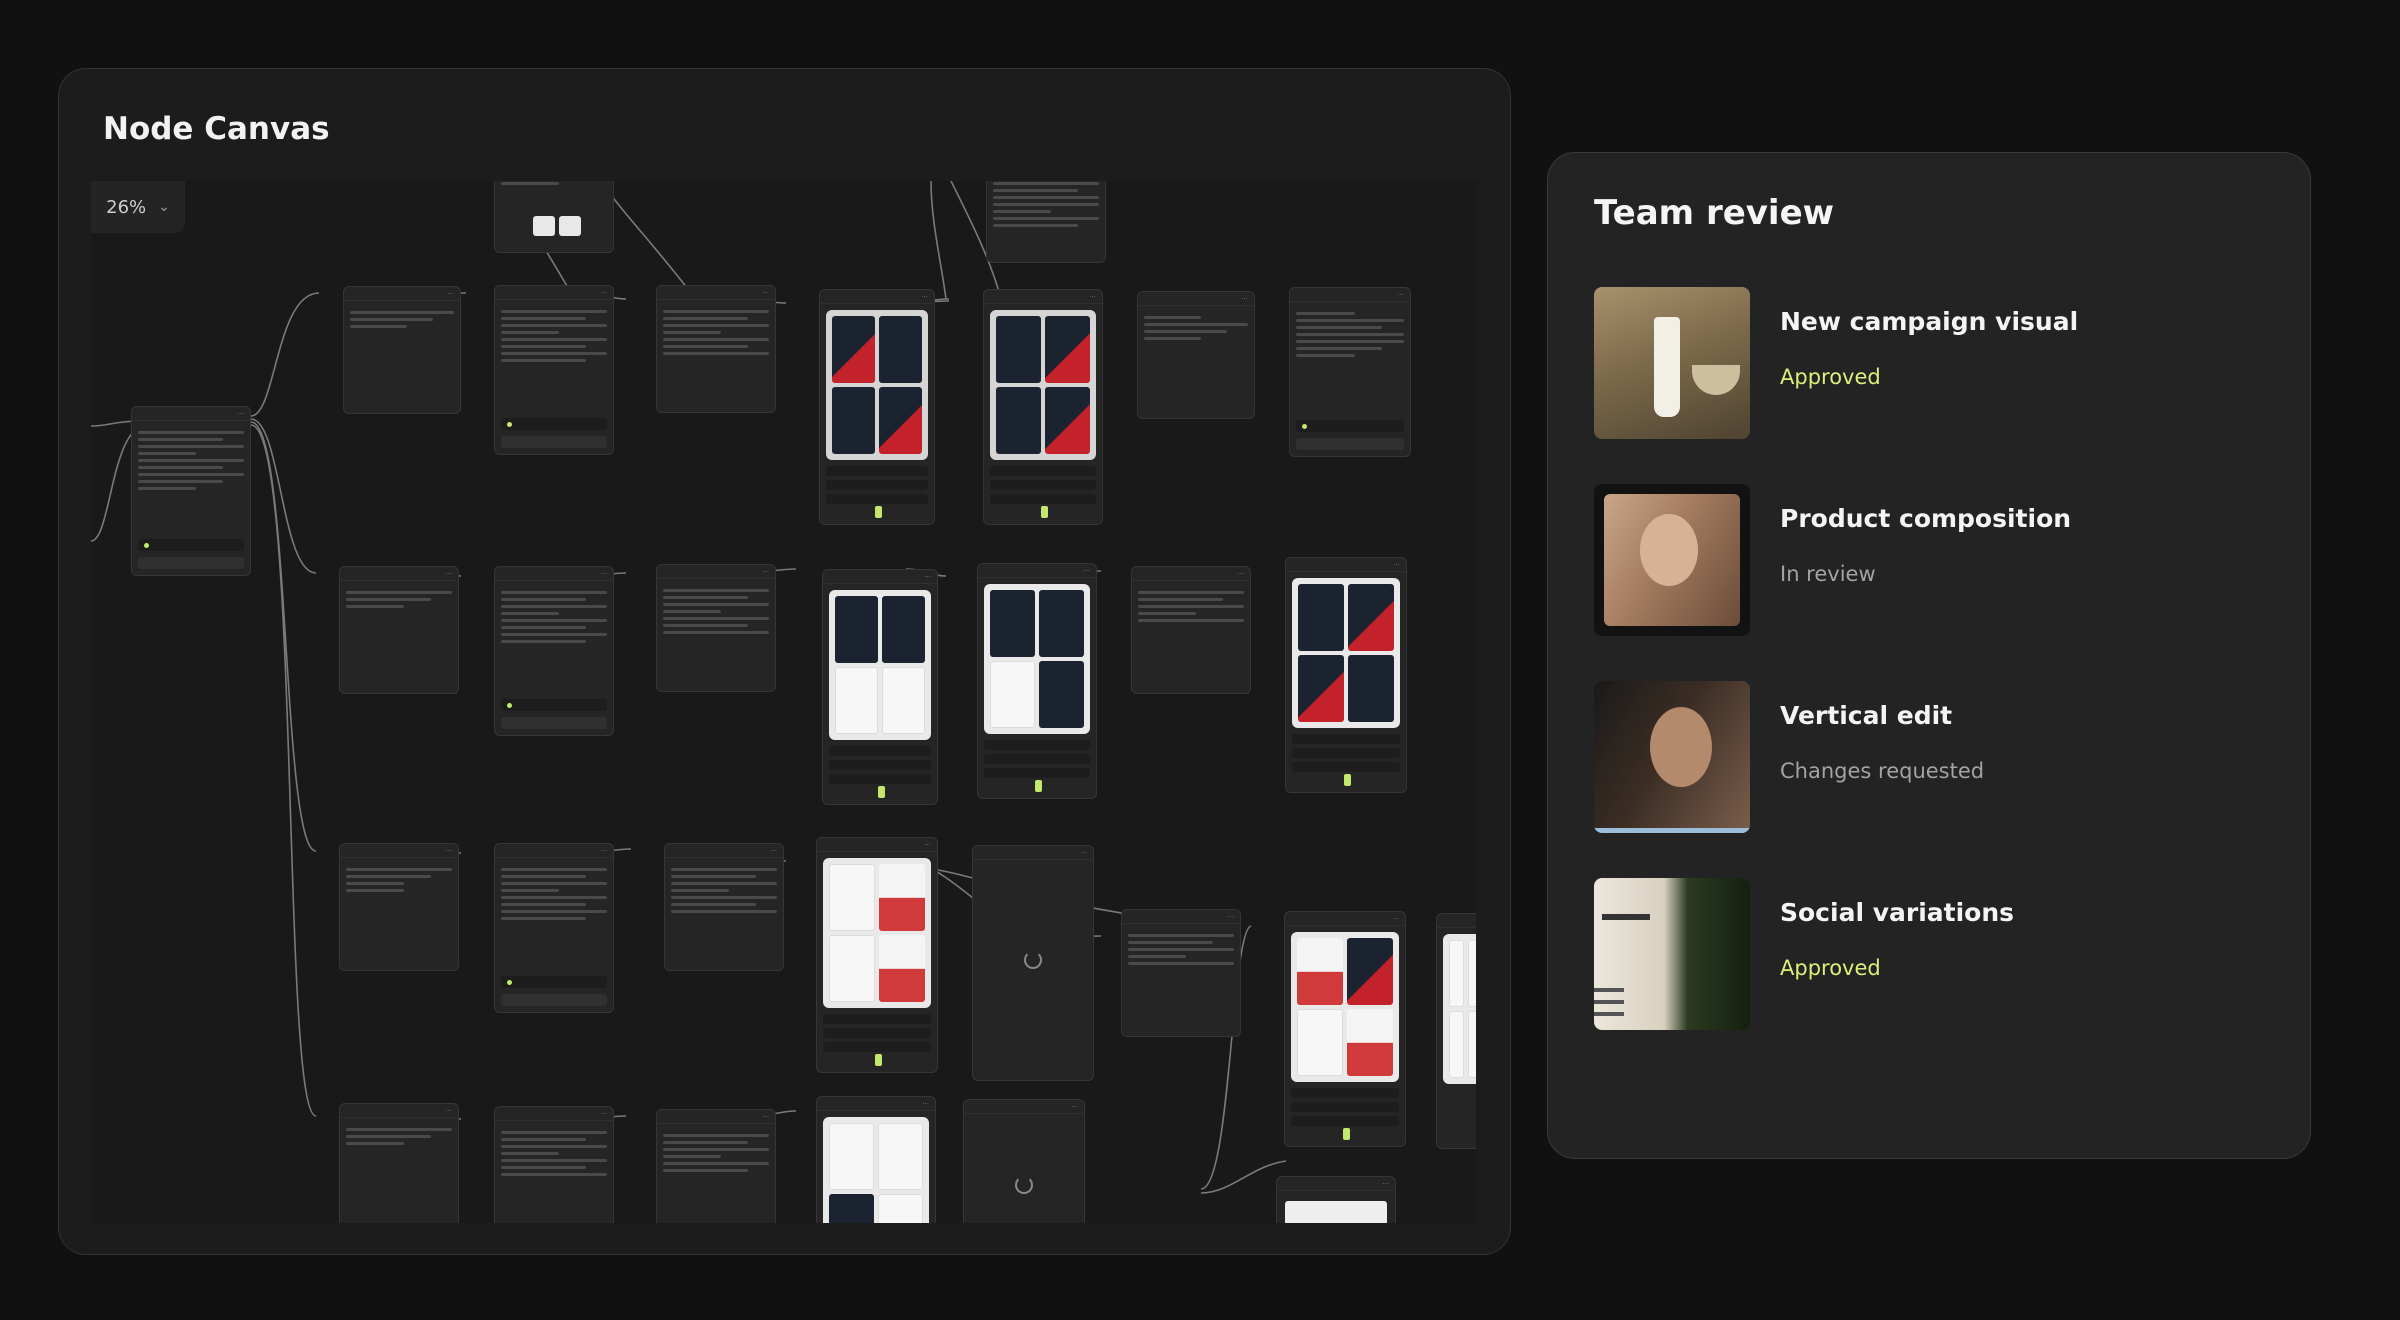 Image resolution: width=2400 pixels, height=1320 pixels. Describe the element at coordinates (216, 129) in the screenshot. I see `canvas-title: Node Canvas` at that location.